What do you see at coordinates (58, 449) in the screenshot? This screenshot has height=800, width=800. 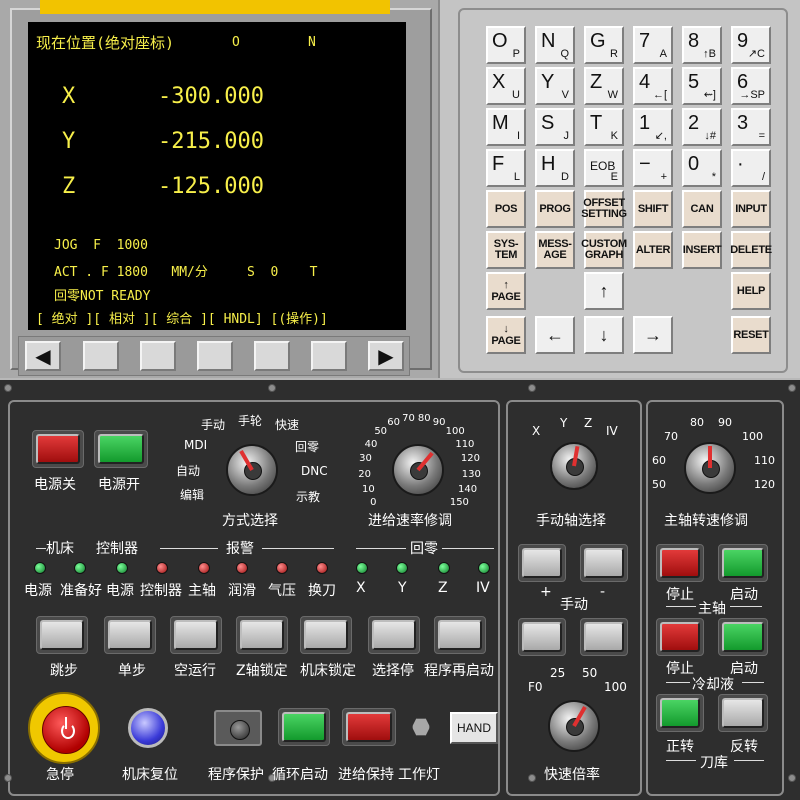 I see `power-off-button` at bounding box center [58, 449].